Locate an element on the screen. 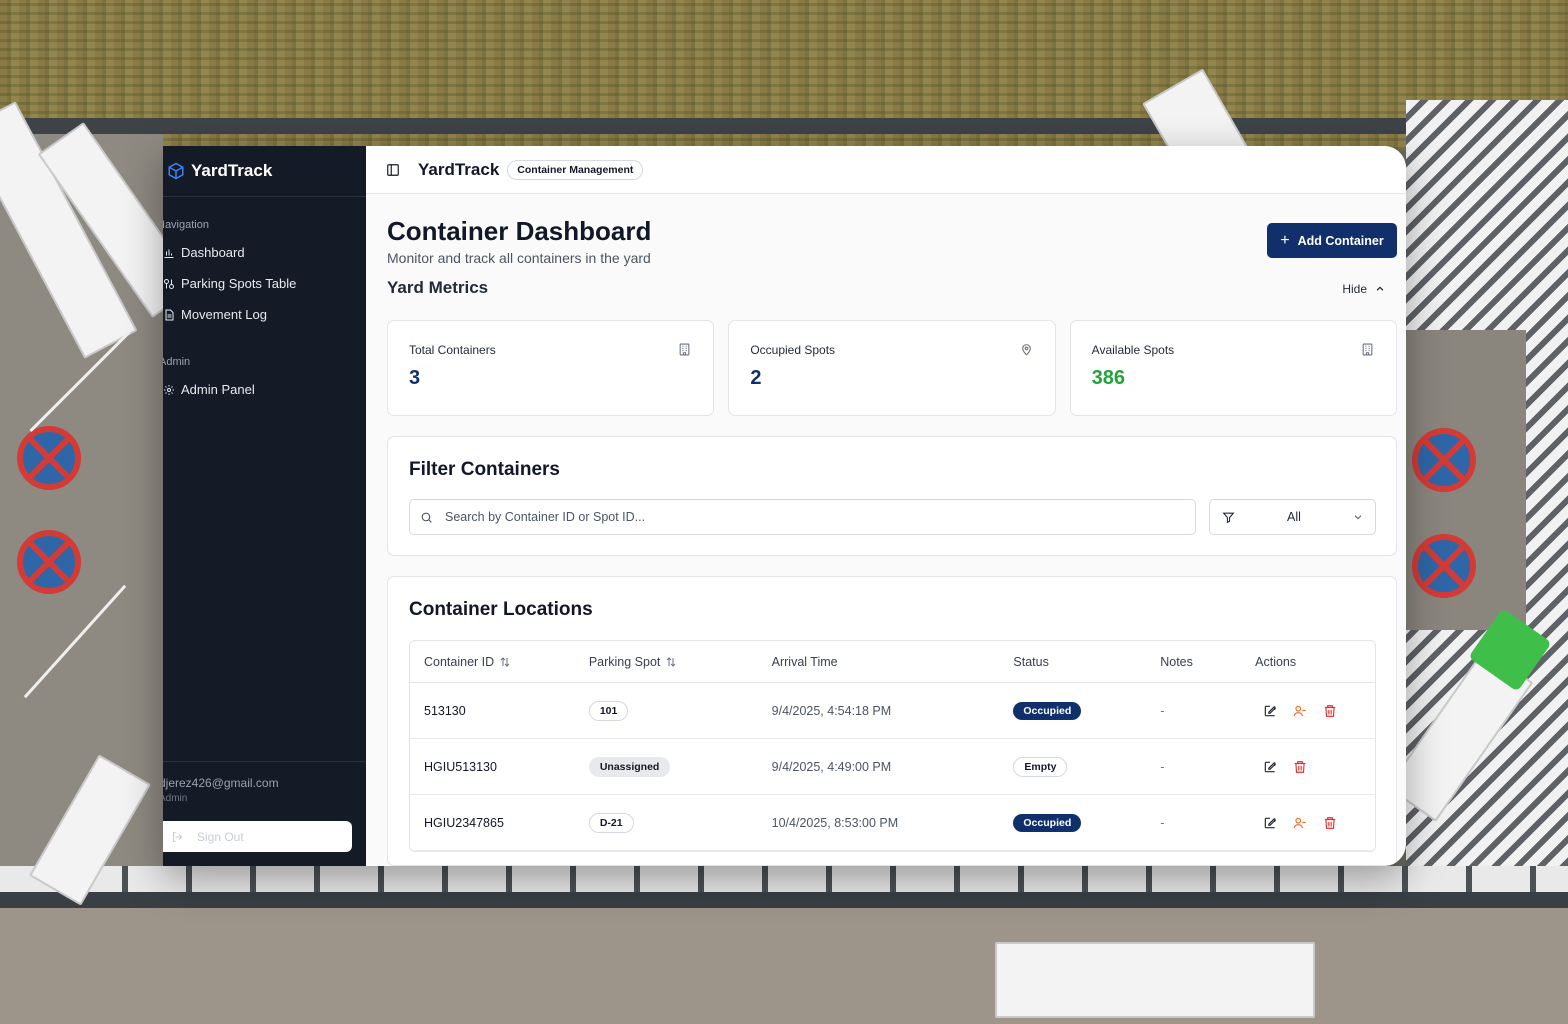 The height and width of the screenshot is (1024, 1568). topbar-badge: Container Management is located at coordinates (575, 169).